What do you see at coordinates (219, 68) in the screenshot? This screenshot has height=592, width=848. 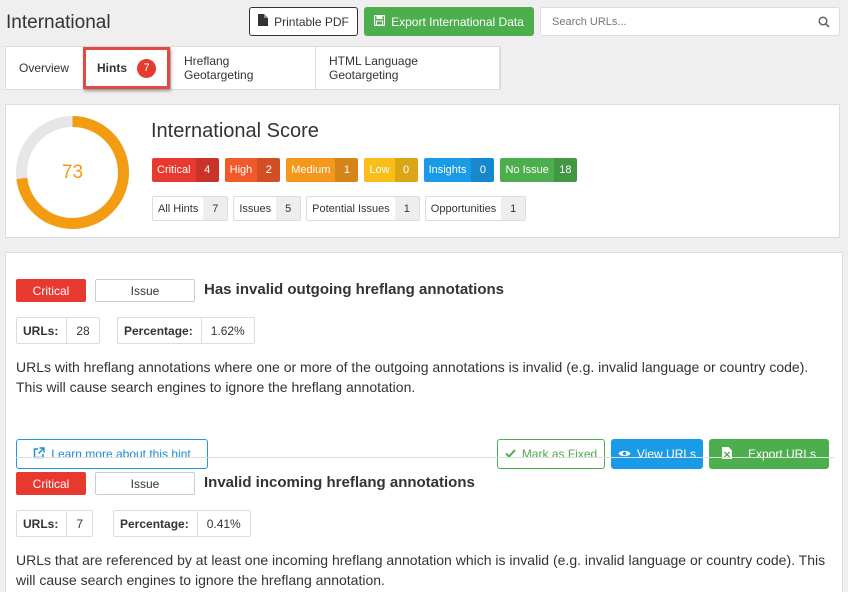 I see `tab-hreflang-geotargeting-label: Hreflang Geotargeting` at bounding box center [219, 68].